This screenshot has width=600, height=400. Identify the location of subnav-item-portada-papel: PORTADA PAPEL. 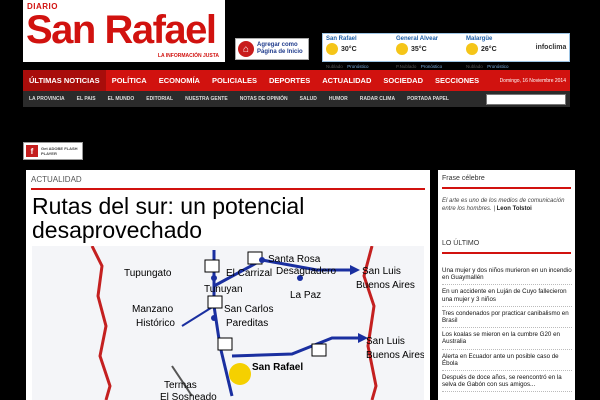
(428, 99).